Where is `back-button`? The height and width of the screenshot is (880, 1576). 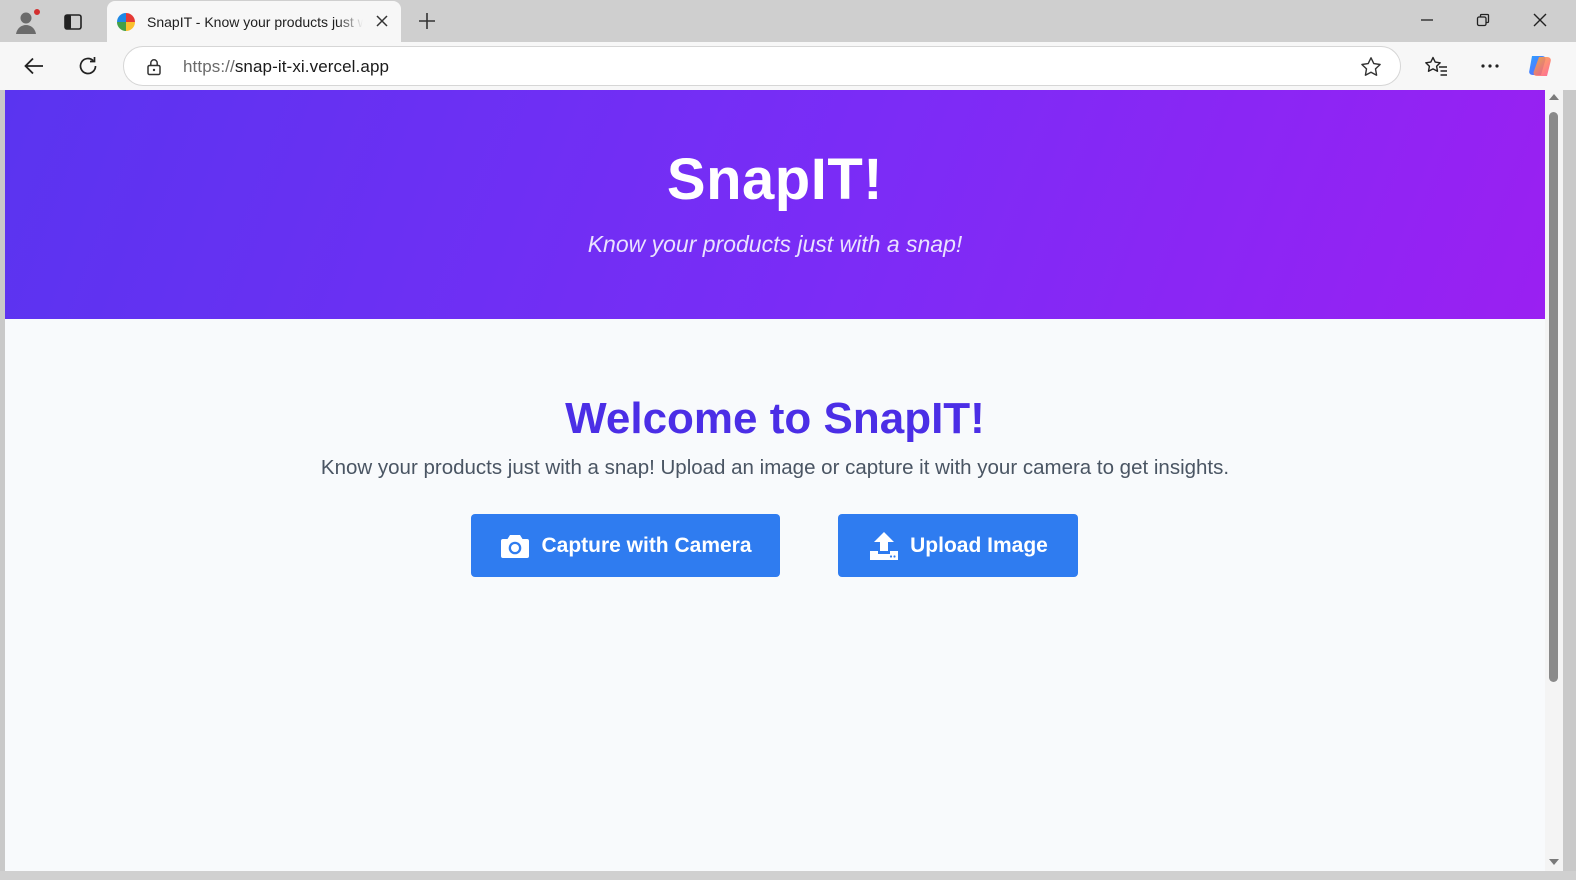
back-button is located at coordinates (34, 66).